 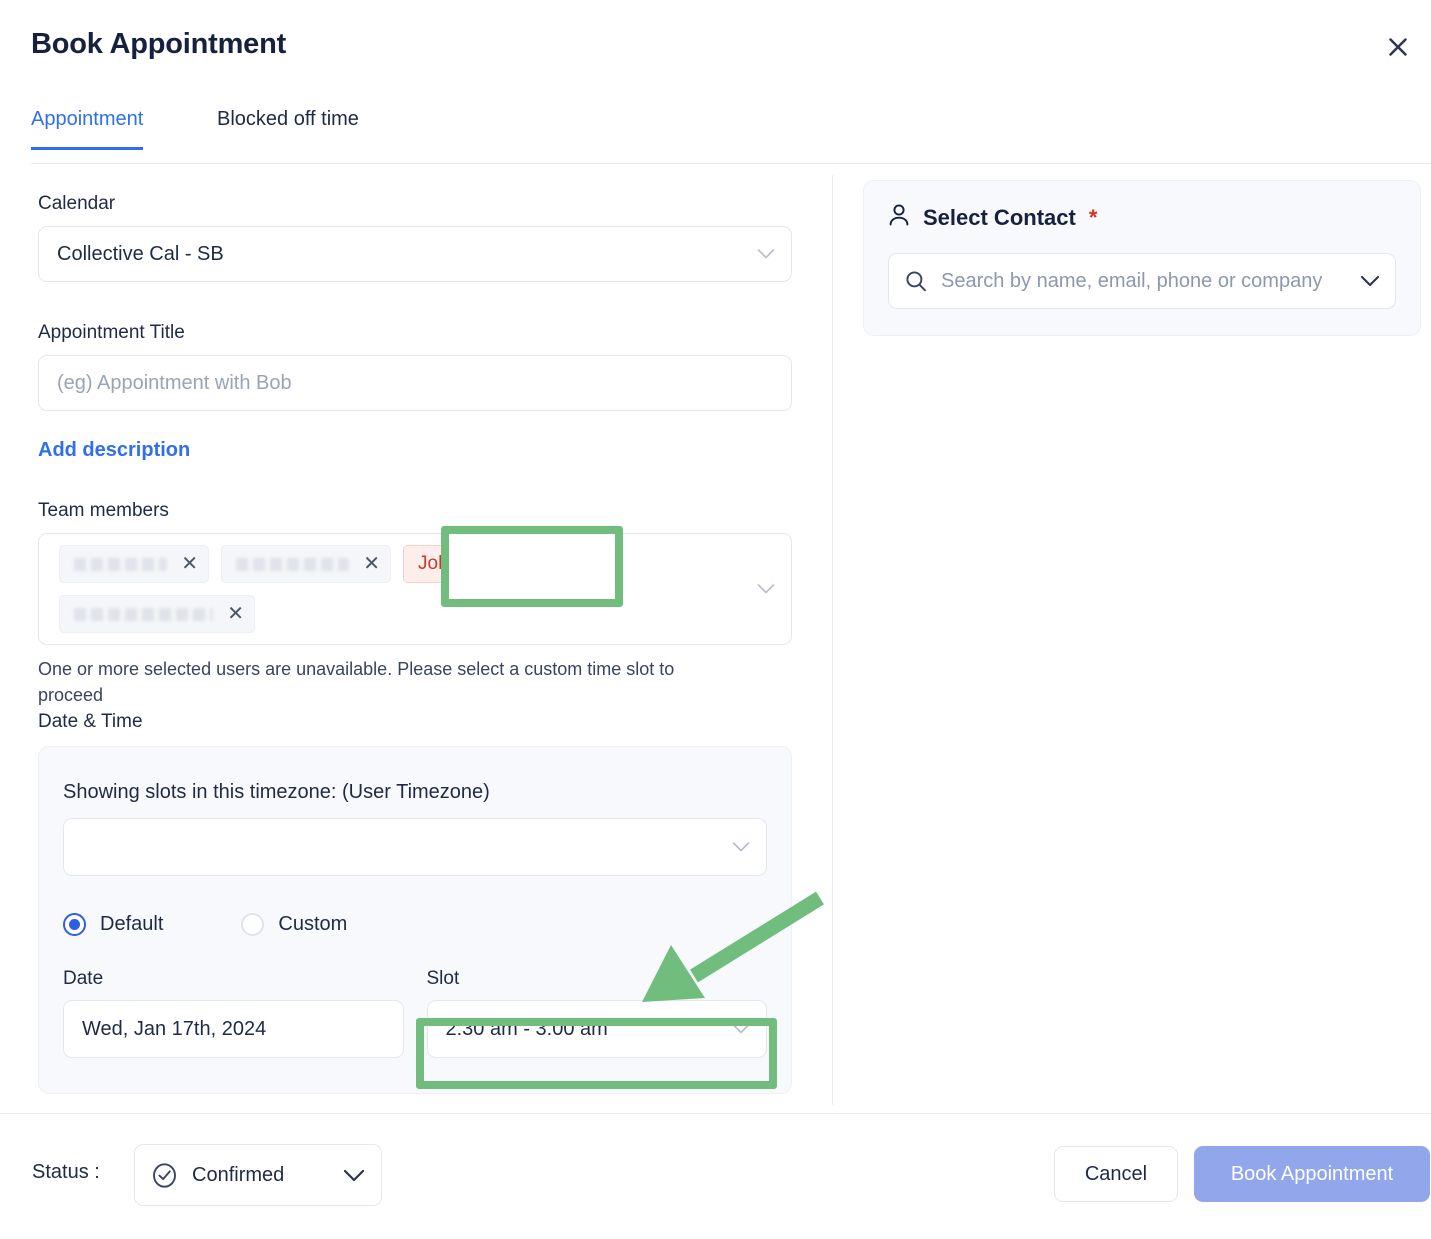 I want to click on slot-value: 2:30 am - 3:00 am, so click(x=526, y=1028).